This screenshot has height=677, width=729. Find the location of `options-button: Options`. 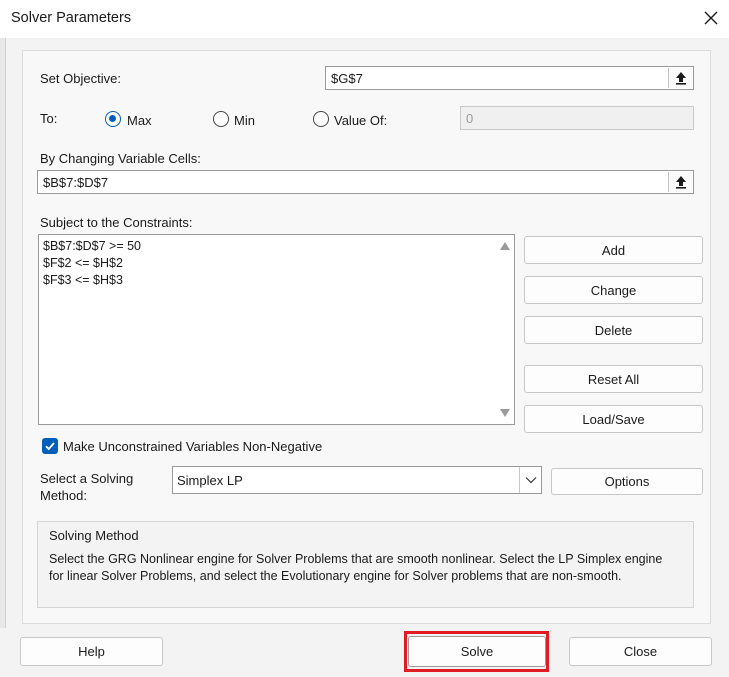

options-button: Options is located at coordinates (627, 481).